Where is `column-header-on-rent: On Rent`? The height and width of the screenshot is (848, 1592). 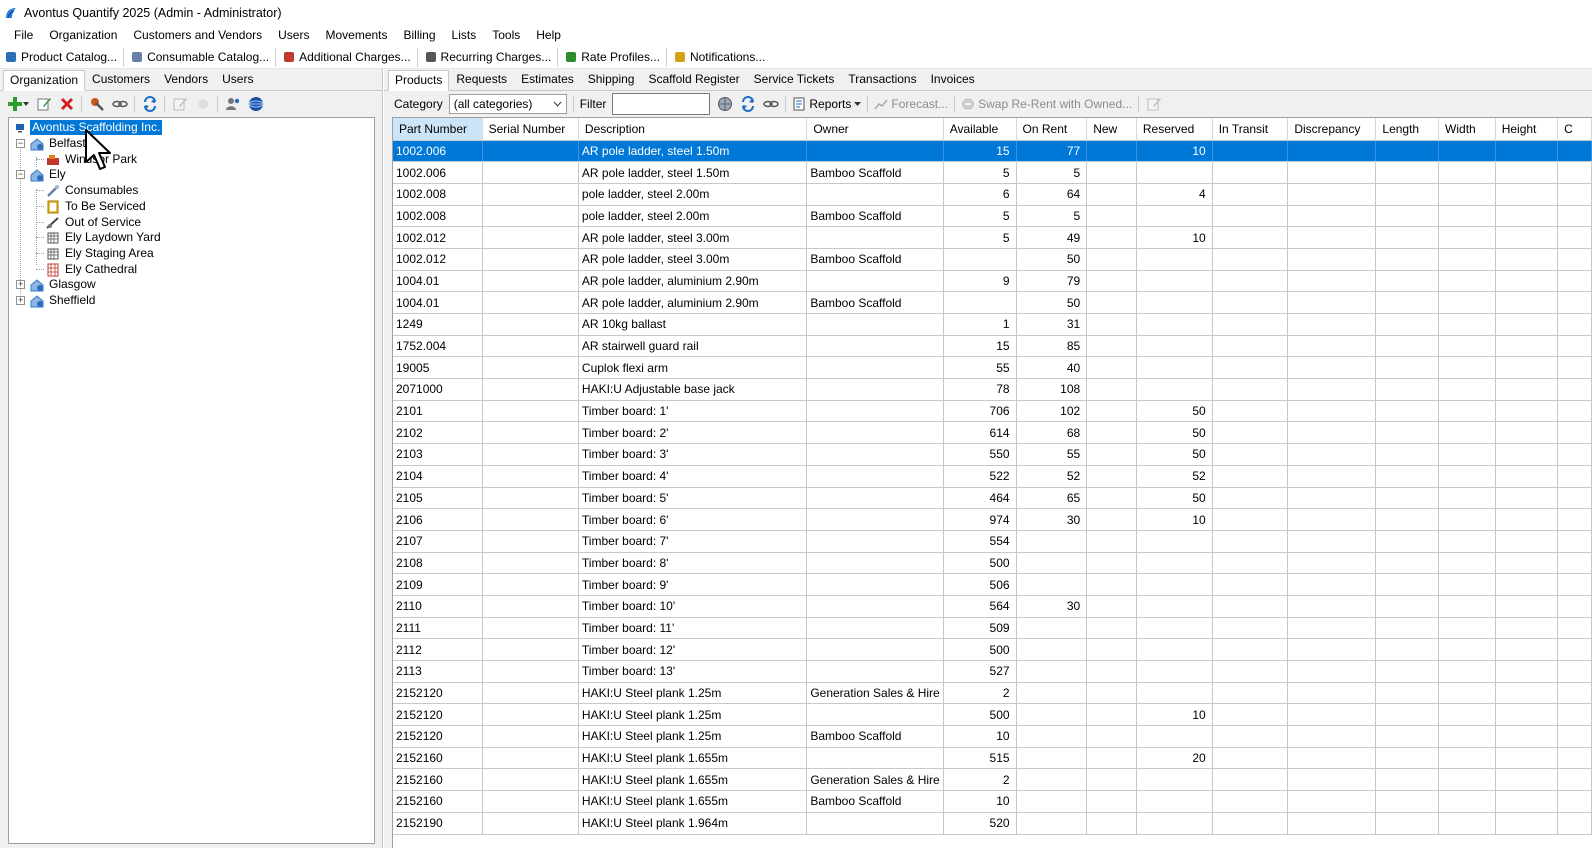
column-header-on-rent: On Rent is located at coordinates (1052, 129).